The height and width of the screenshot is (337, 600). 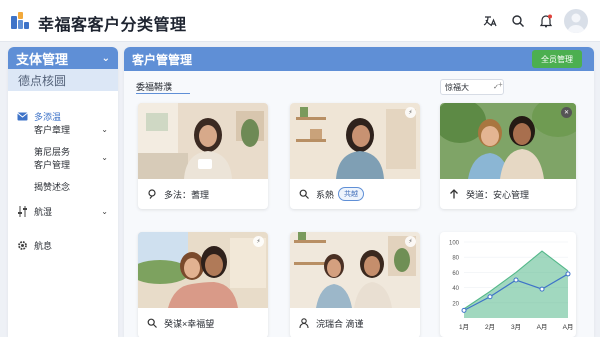 I want to click on card-caption-text: 系熱, so click(x=325, y=194).